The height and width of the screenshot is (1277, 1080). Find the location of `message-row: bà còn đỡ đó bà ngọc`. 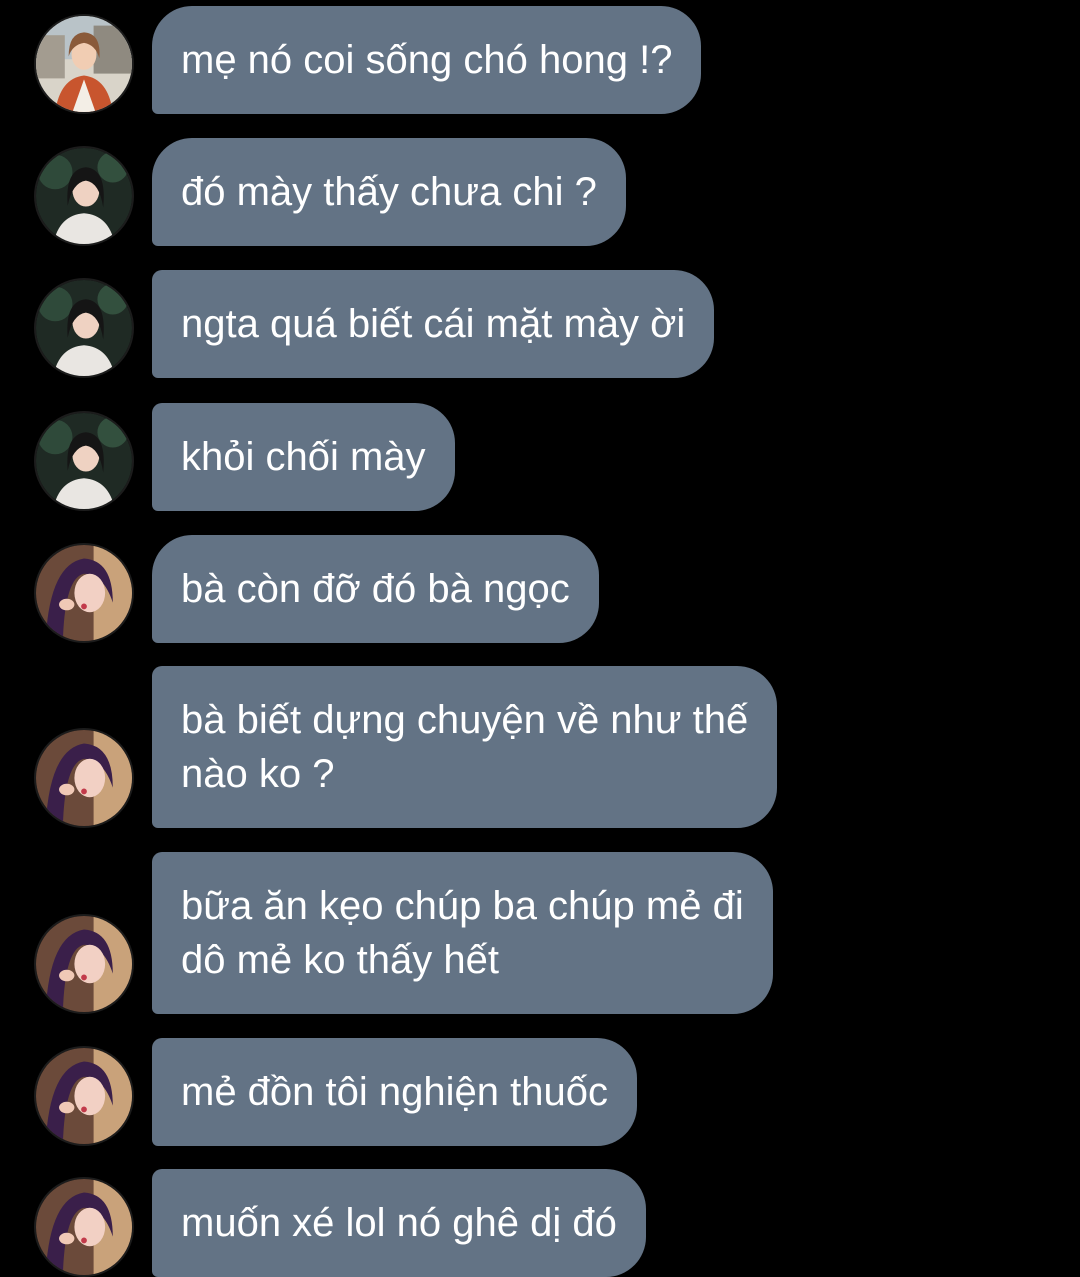

message-row: bà còn đỡ đó bà ngọc is located at coordinates (540, 589).